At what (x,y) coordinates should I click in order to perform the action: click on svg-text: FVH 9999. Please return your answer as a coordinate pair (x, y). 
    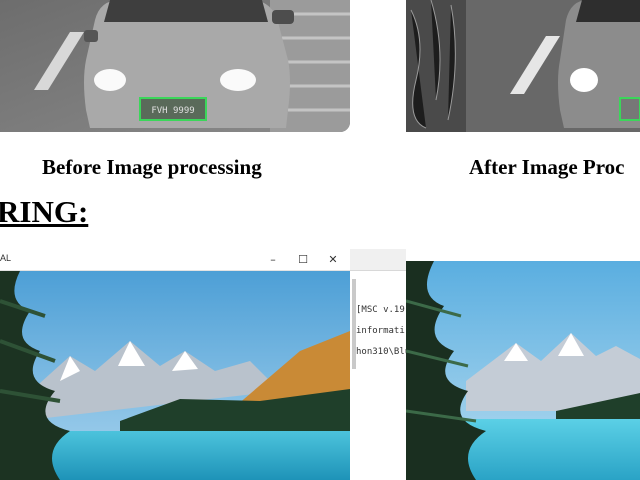
    Looking at the image, I should click on (172, 111).